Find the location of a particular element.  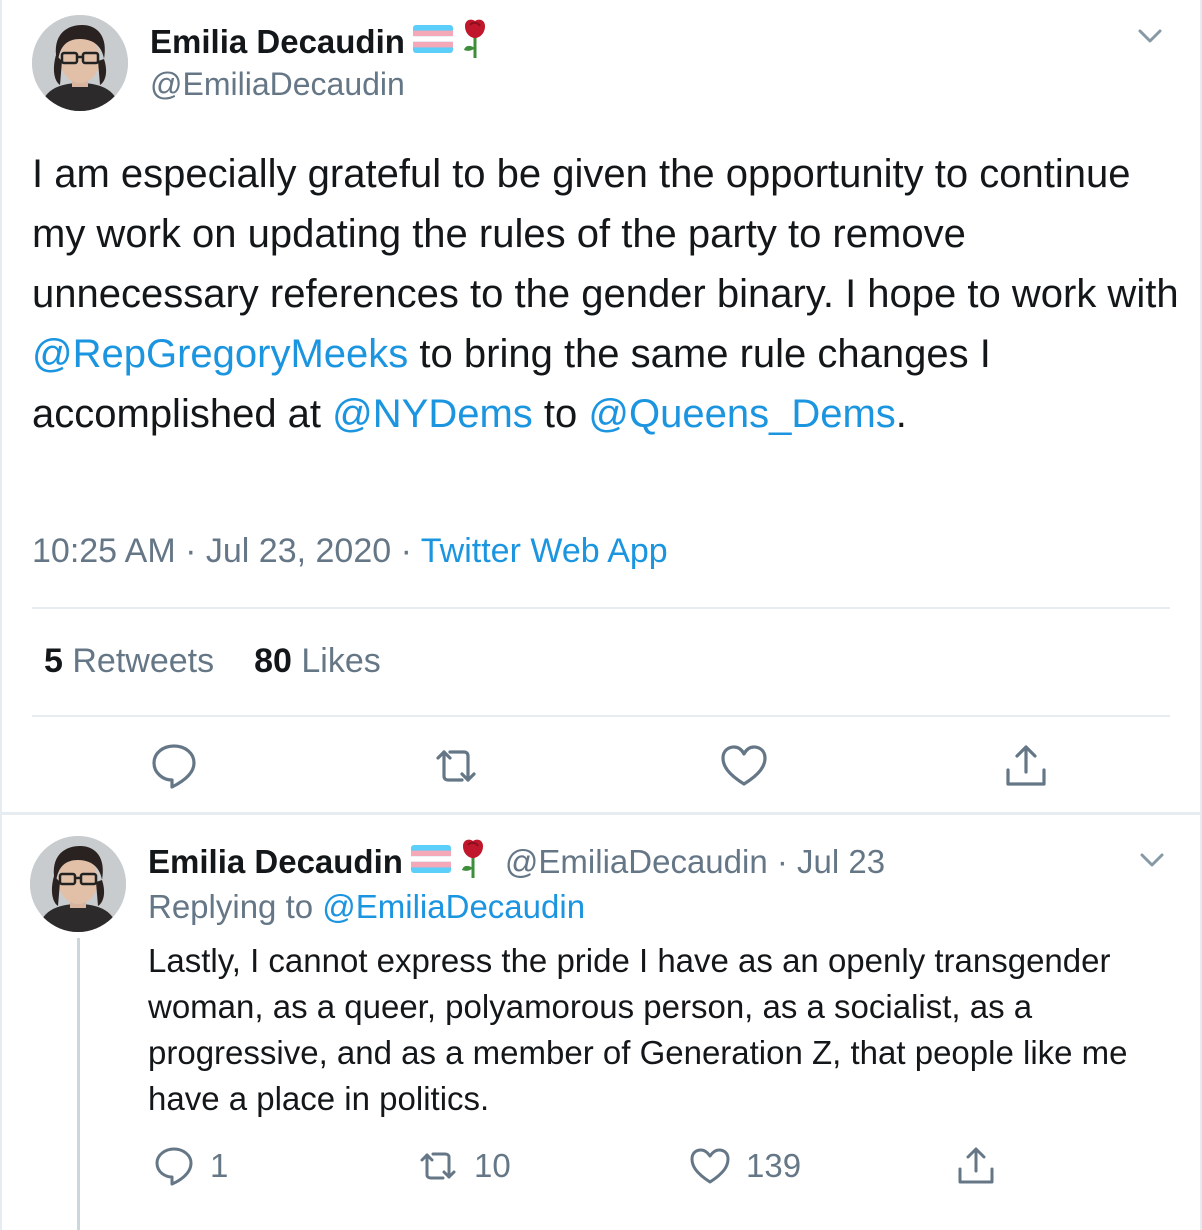

tweet-text-segment: to is located at coordinates (560, 414).